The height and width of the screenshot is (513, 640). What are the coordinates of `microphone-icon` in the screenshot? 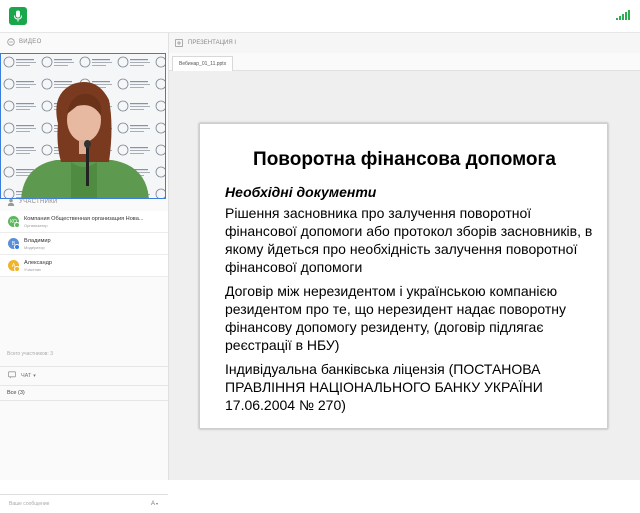 It's located at (18, 16).